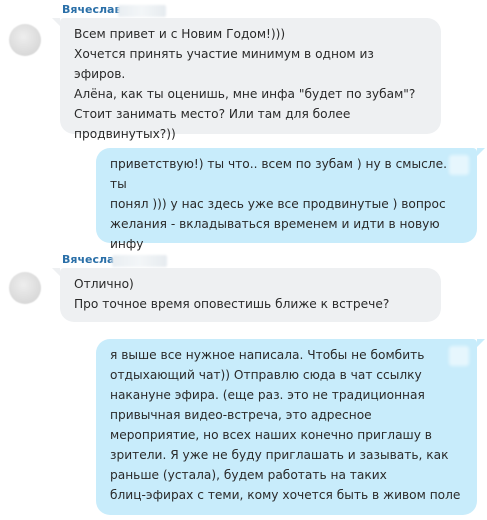 Image resolution: width=487 pixels, height=520 pixels. I want to click on sender-name: Вячеслав, so click(91, 10).